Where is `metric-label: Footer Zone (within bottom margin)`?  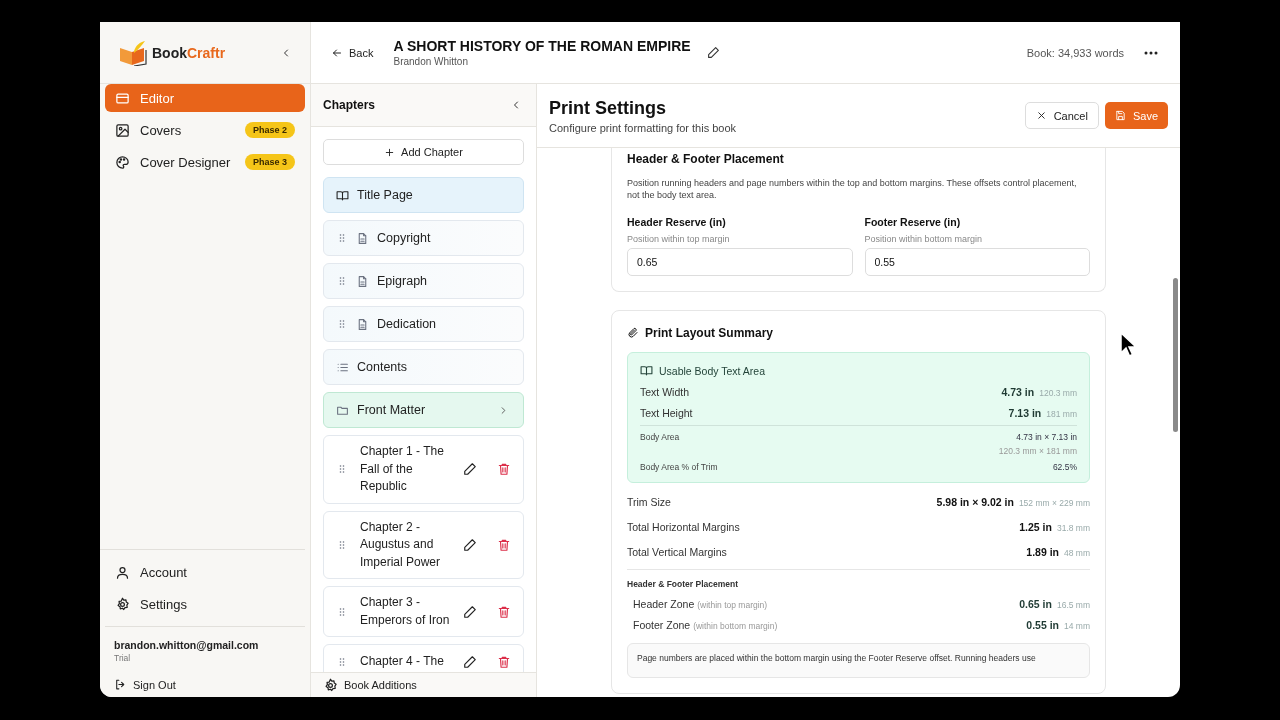 metric-label: Footer Zone (within bottom margin) is located at coordinates (705, 625).